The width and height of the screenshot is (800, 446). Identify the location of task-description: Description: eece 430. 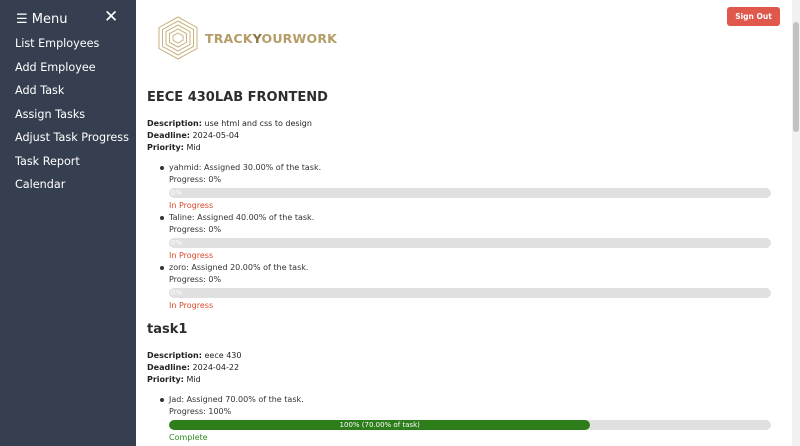
(462, 356).